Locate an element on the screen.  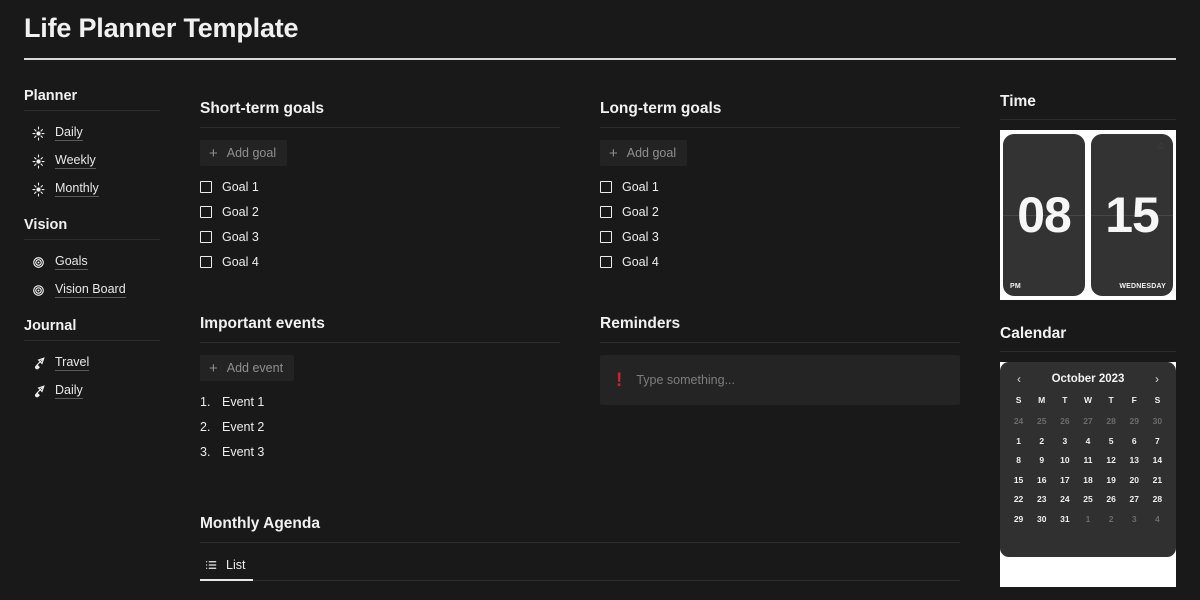
calendar-day-cell: 20 is located at coordinates (1134, 481).